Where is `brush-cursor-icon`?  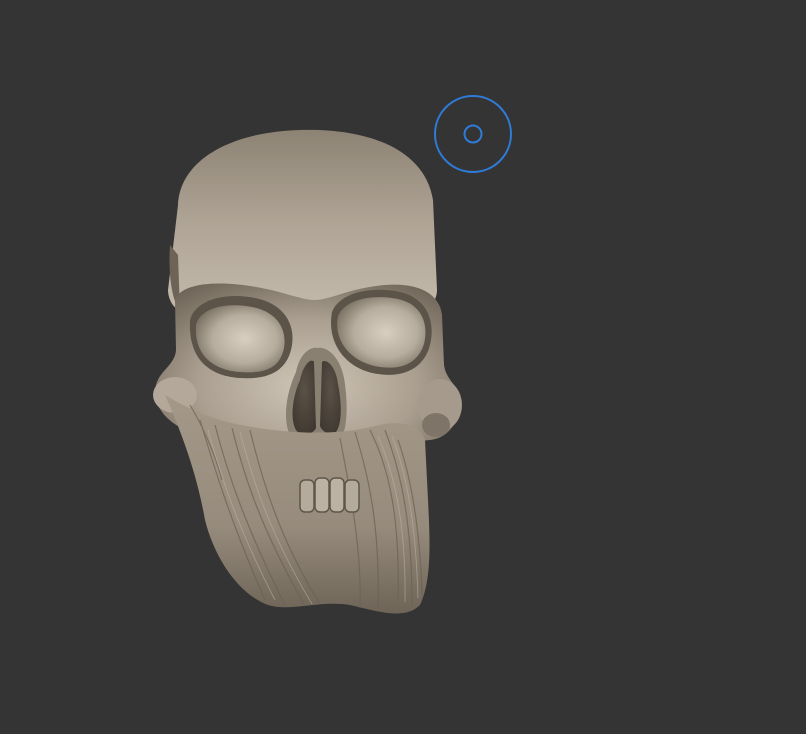
brush-cursor-icon is located at coordinates (473, 135).